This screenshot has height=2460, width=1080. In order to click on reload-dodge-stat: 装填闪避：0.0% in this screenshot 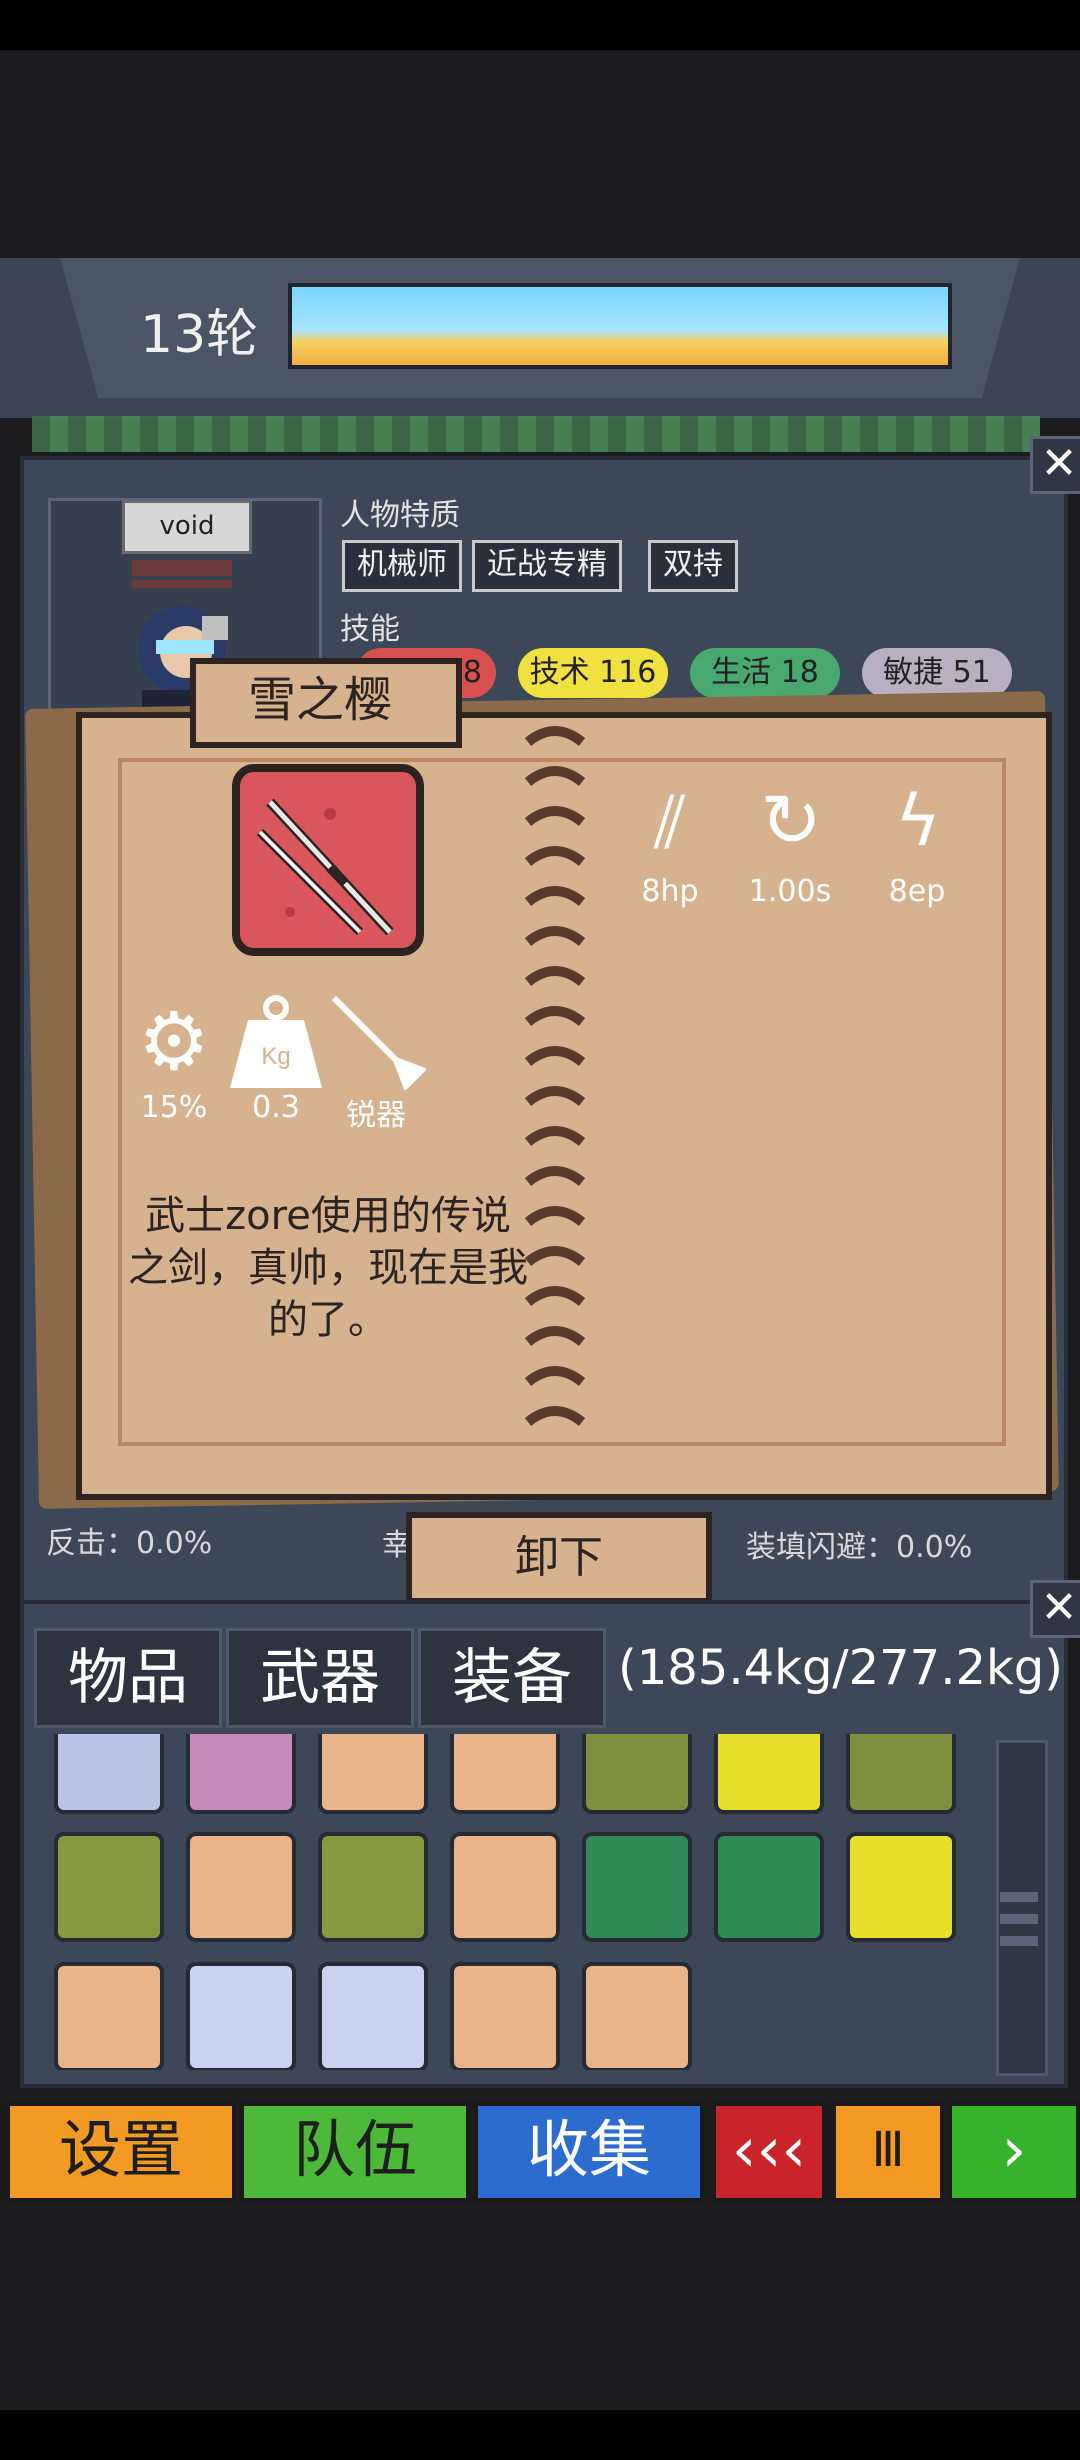, I will do `click(859, 1547)`.